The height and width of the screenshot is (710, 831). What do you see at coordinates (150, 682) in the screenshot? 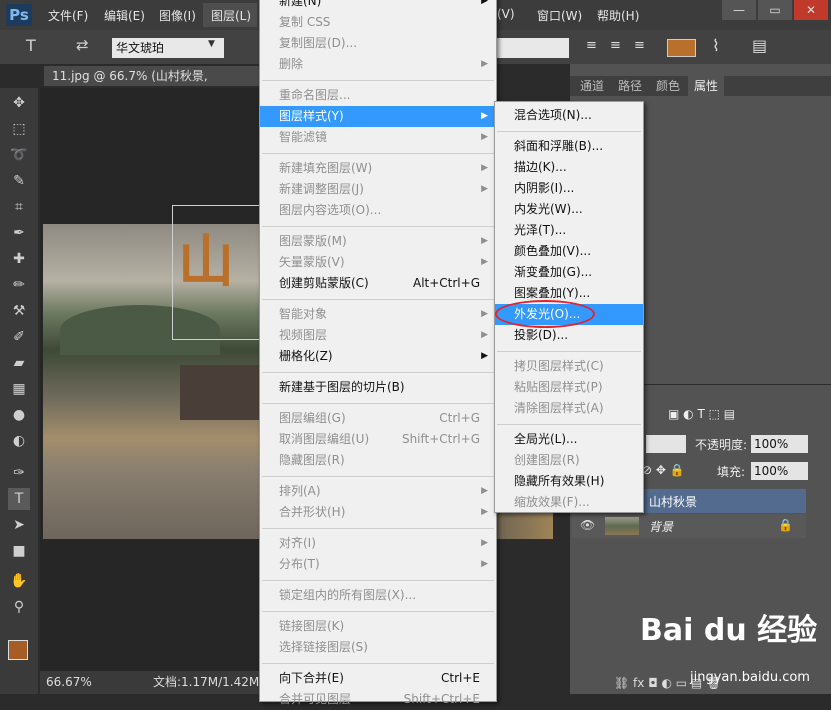
I see `status-bar: 66.67% 文档:1.17M/1.42M` at bounding box center [150, 682].